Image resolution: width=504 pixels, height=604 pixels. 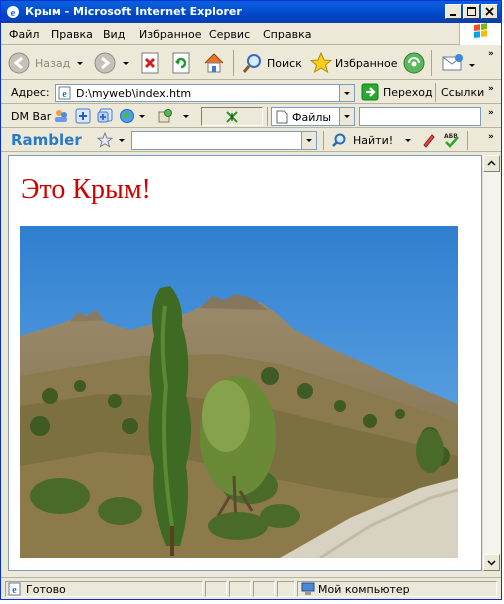 What do you see at coordinates (165, 116) in the screenshot?
I see `dm-tools-icon` at bounding box center [165, 116].